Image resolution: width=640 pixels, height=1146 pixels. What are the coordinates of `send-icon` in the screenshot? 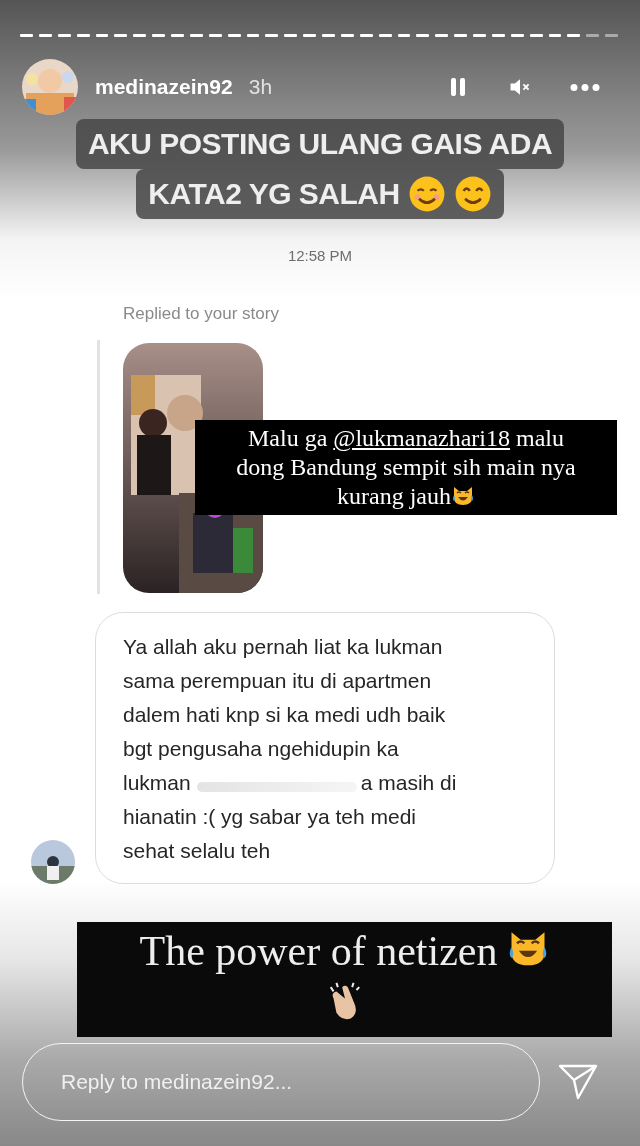 It's located at (578, 1082).